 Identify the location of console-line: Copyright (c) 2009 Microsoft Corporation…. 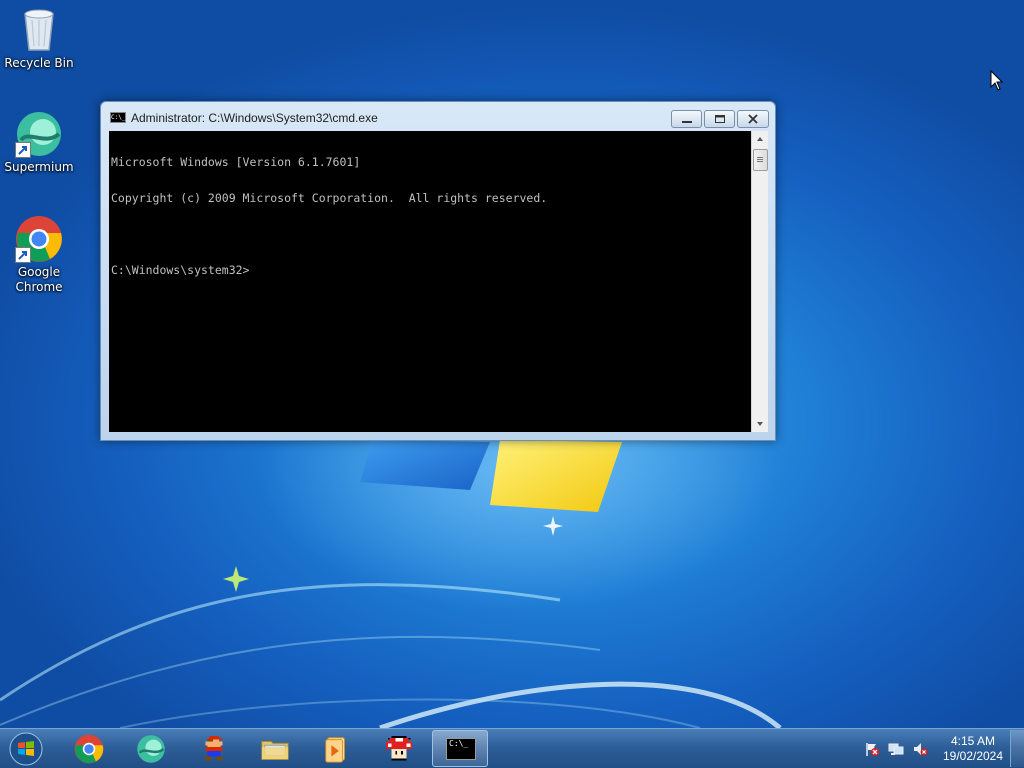
(329, 198).